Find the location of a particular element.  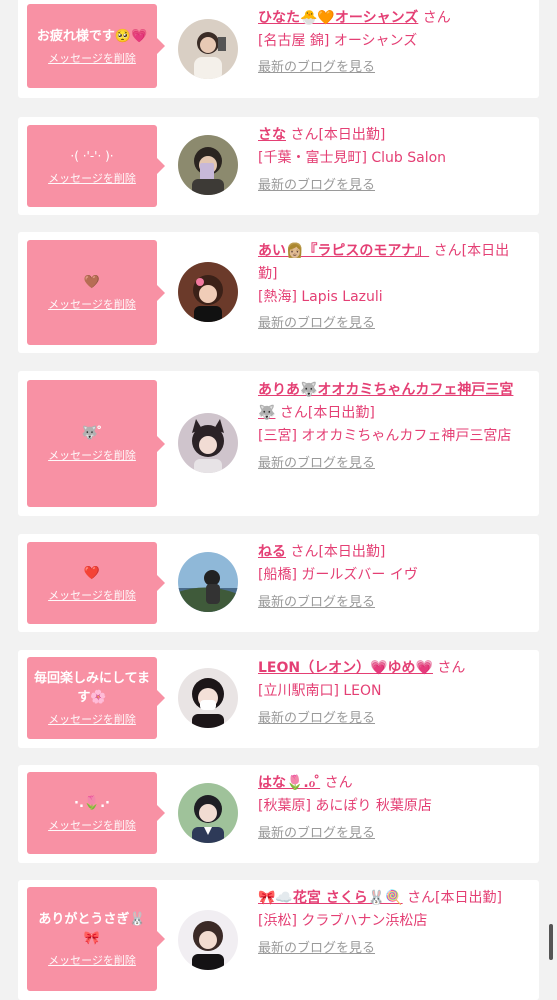

message-text: ·.🌷.· is located at coordinates (92, 803).